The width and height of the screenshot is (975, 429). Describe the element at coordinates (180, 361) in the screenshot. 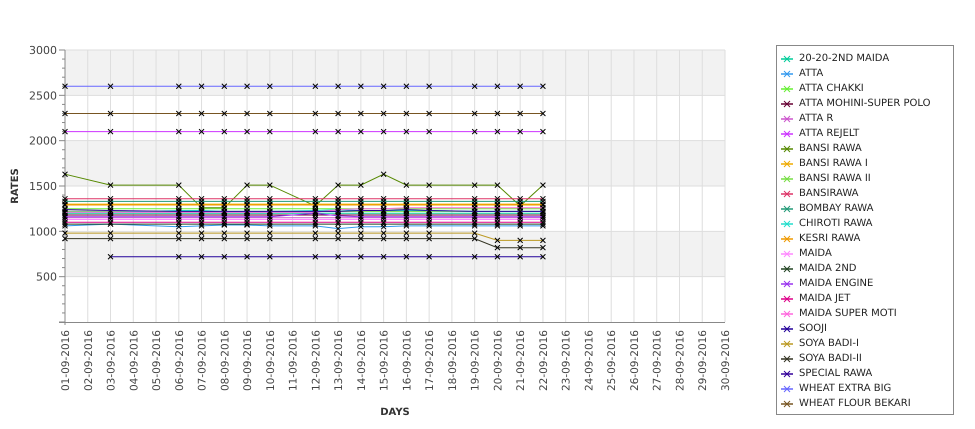

I see `x-tick-label: 06-09-2016` at that location.